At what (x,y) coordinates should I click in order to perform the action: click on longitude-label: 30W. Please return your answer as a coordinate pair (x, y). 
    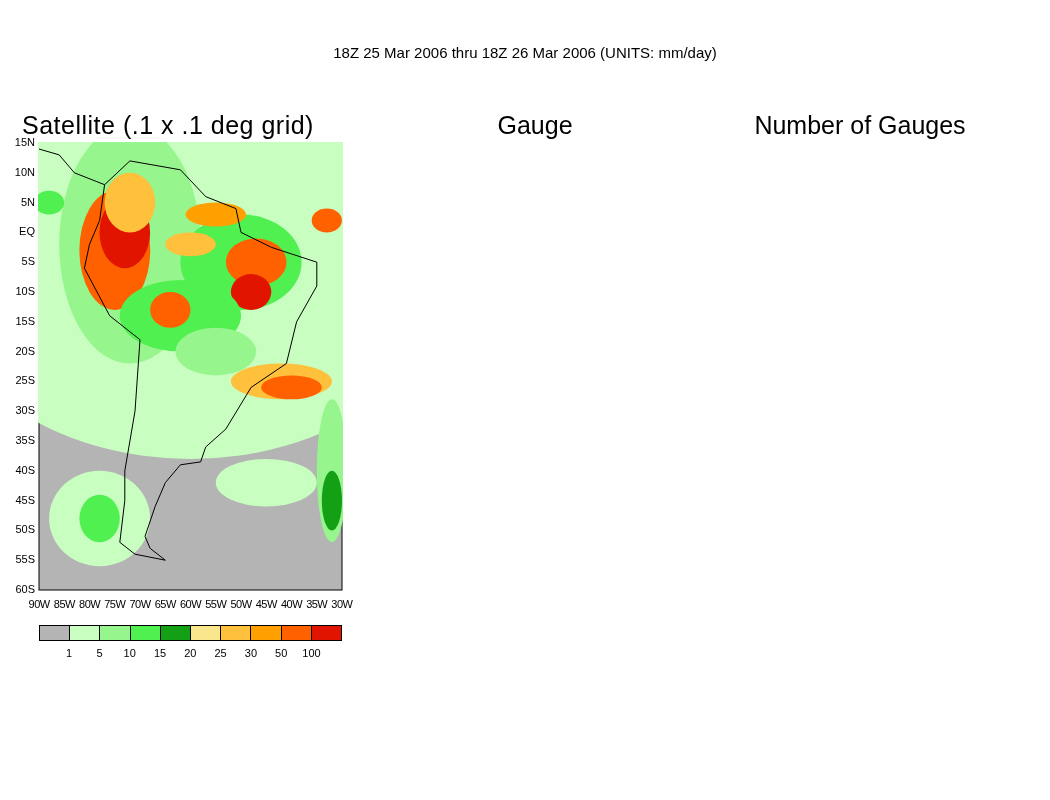
    Looking at the image, I should click on (342, 604).